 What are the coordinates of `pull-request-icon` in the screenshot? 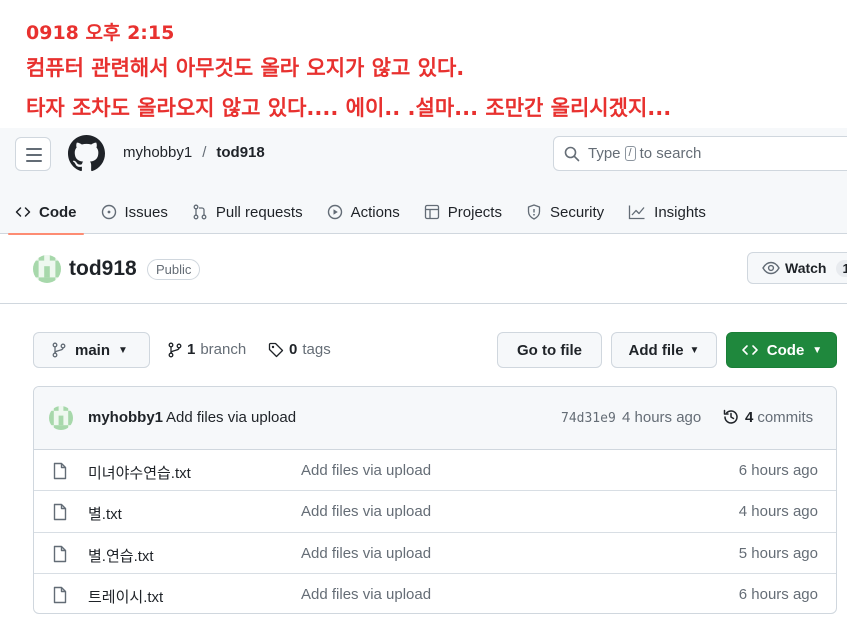 It's located at (200, 212).